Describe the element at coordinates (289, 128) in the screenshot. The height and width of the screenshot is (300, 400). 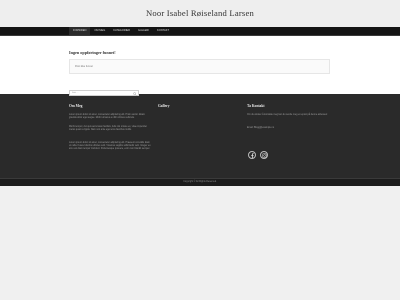
I see `contact-email: Email: Blogg@example.no` at that location.